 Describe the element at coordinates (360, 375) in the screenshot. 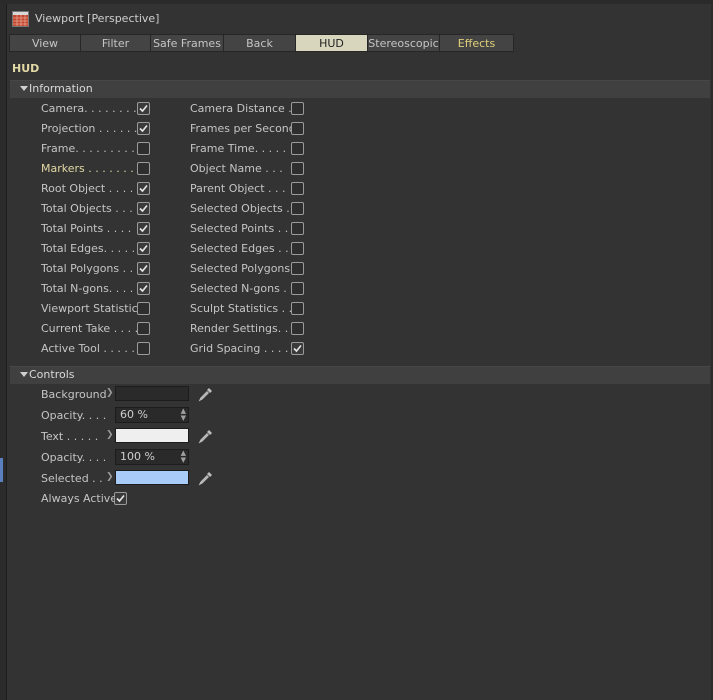

I see `section-controls: Controls` at that location.